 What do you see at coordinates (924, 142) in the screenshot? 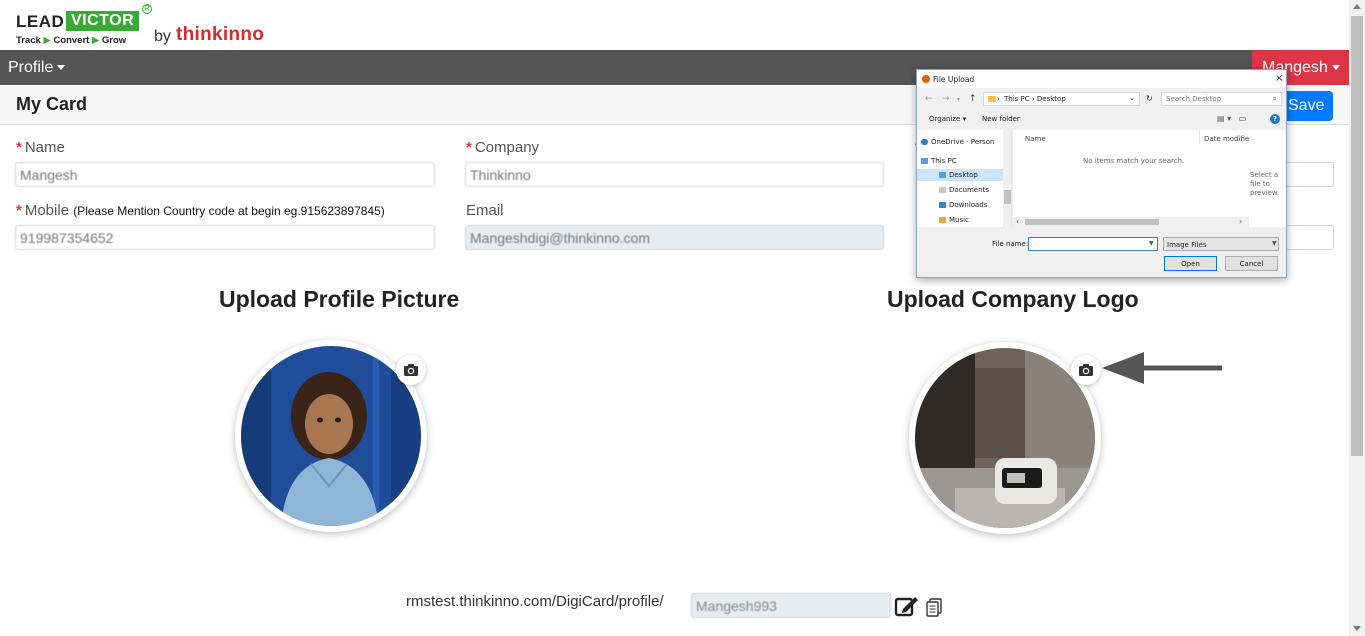
I see `cloud-icon` at bounding box center [924, 142].